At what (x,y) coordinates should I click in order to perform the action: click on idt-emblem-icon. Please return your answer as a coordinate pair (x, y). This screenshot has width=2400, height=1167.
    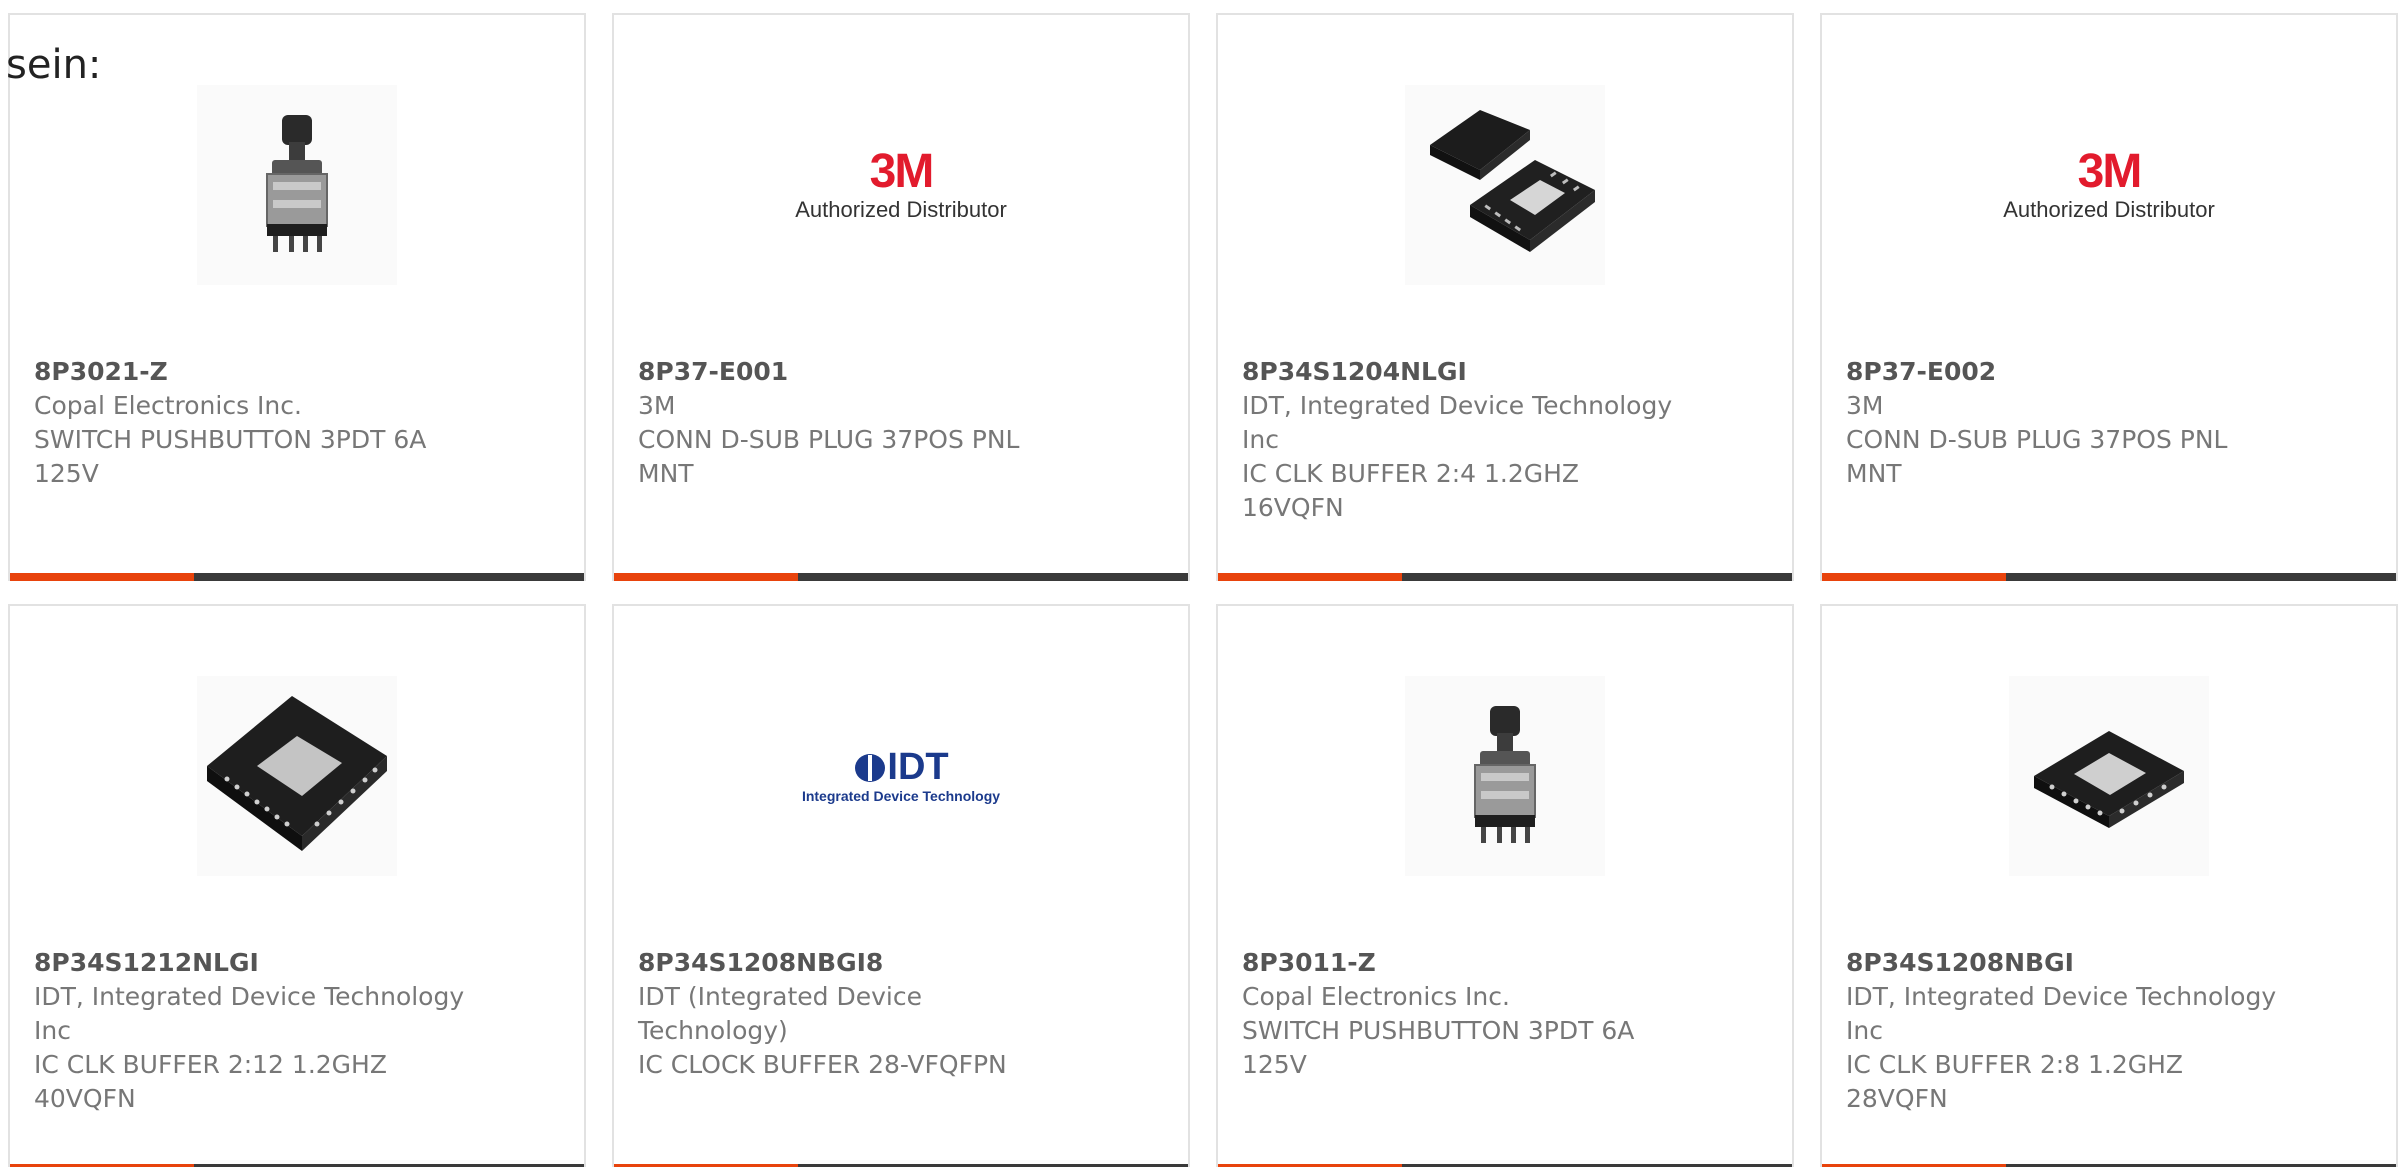
    Looking at the image, I should click on (870, 768).